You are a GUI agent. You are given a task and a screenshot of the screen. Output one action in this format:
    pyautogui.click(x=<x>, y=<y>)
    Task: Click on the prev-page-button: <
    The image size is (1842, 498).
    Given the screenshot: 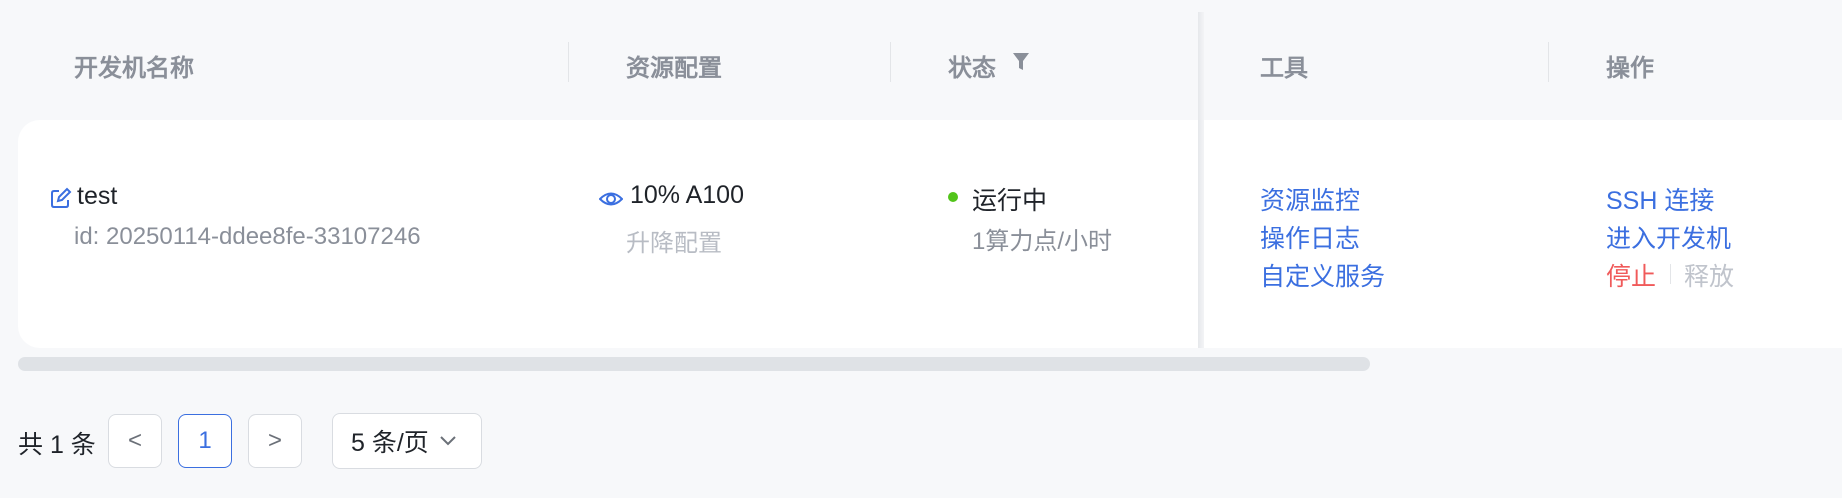 What is the action you would take?
    pyautogui.click(x=135, y=441)
    